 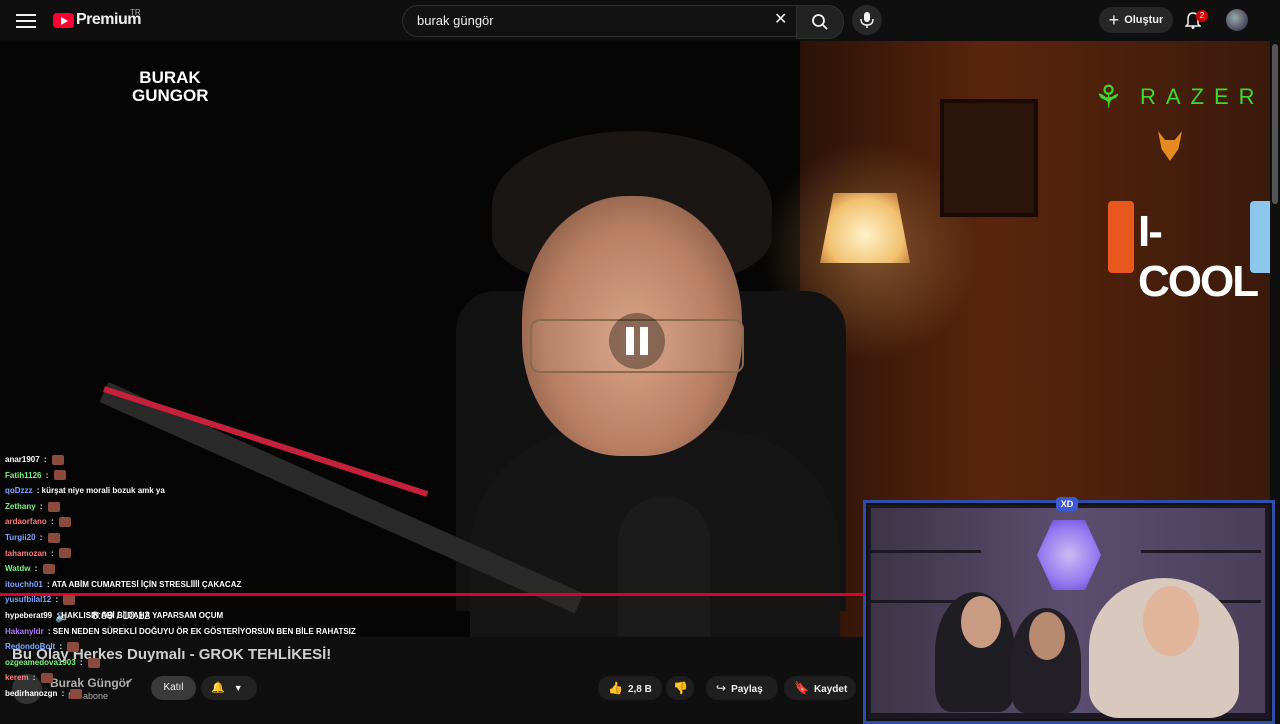 What do you see at coordinates (31, 693) in the screenshot?
I see `chat-username: bedirhanozgn` at bounding box center [31, 693].